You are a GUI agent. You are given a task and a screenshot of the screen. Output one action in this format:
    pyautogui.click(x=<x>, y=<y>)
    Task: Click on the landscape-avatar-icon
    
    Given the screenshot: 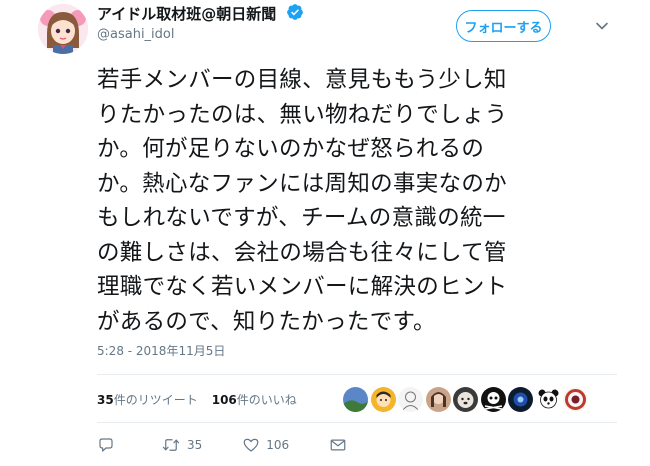 What is the action you would take?
    pyautogui.click(x=355, y=399)
    